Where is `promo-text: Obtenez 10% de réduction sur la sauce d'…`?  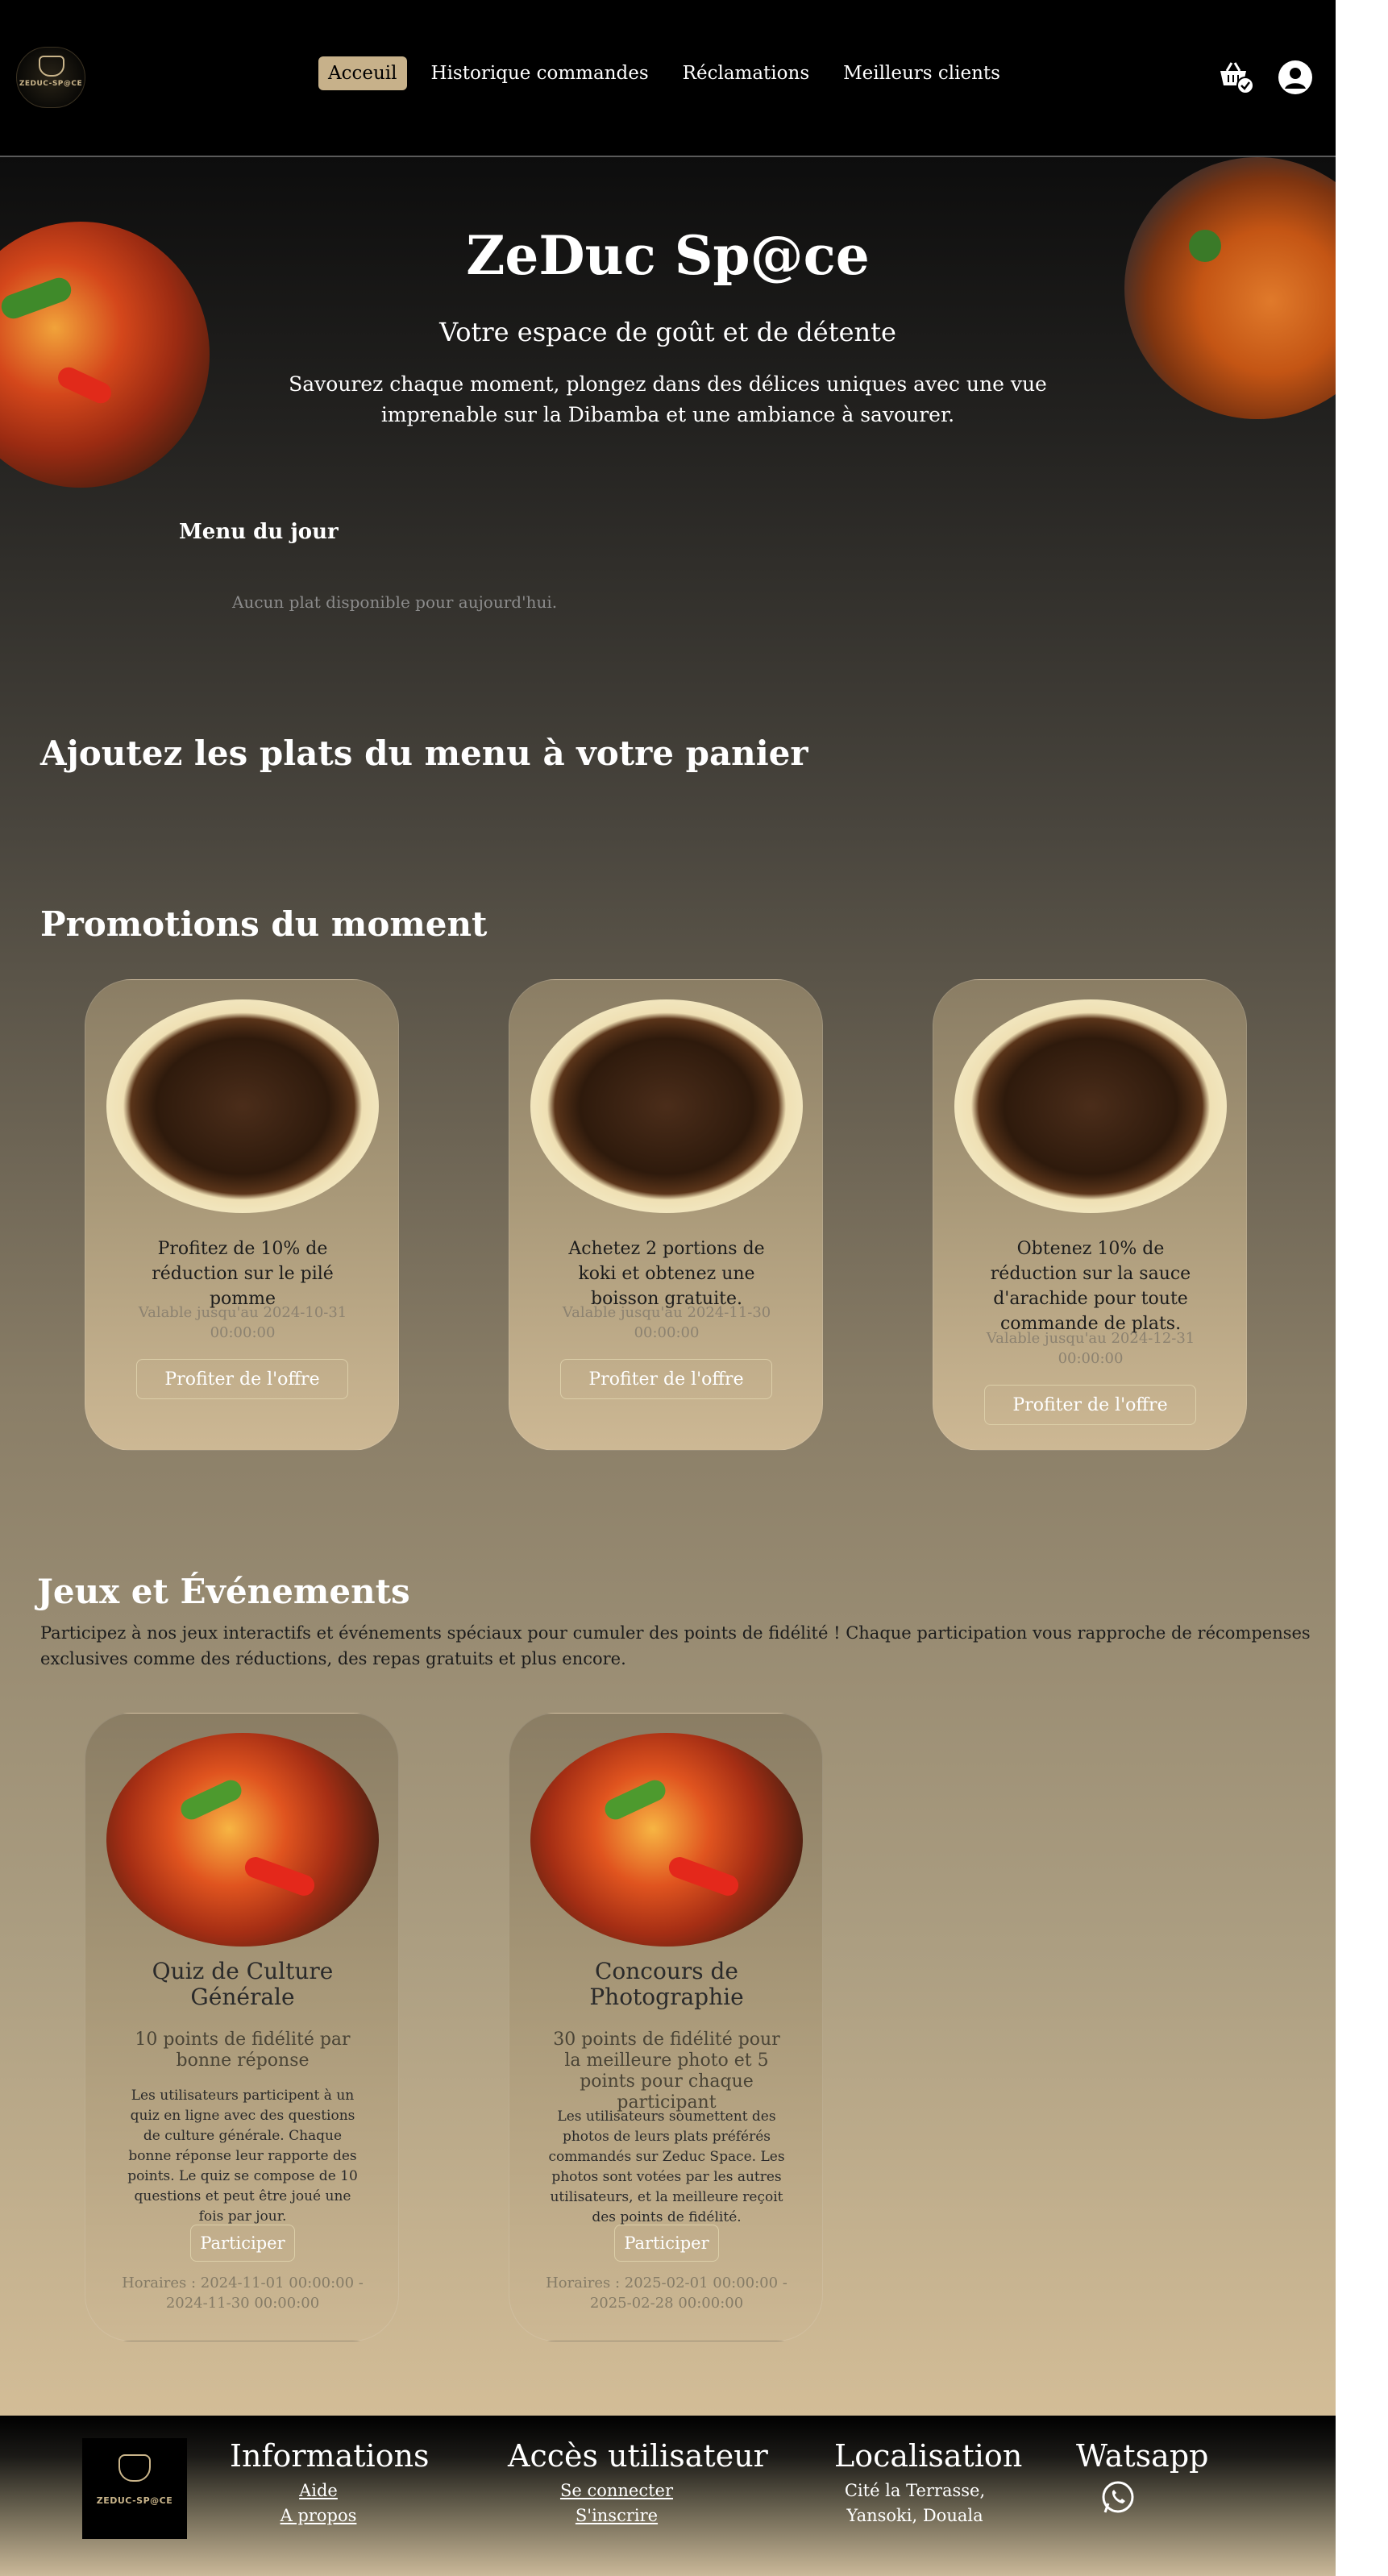
promo-text: Obtenez 10% de réduction sur la sauce d'… is located at coordinates (1090, 1286).